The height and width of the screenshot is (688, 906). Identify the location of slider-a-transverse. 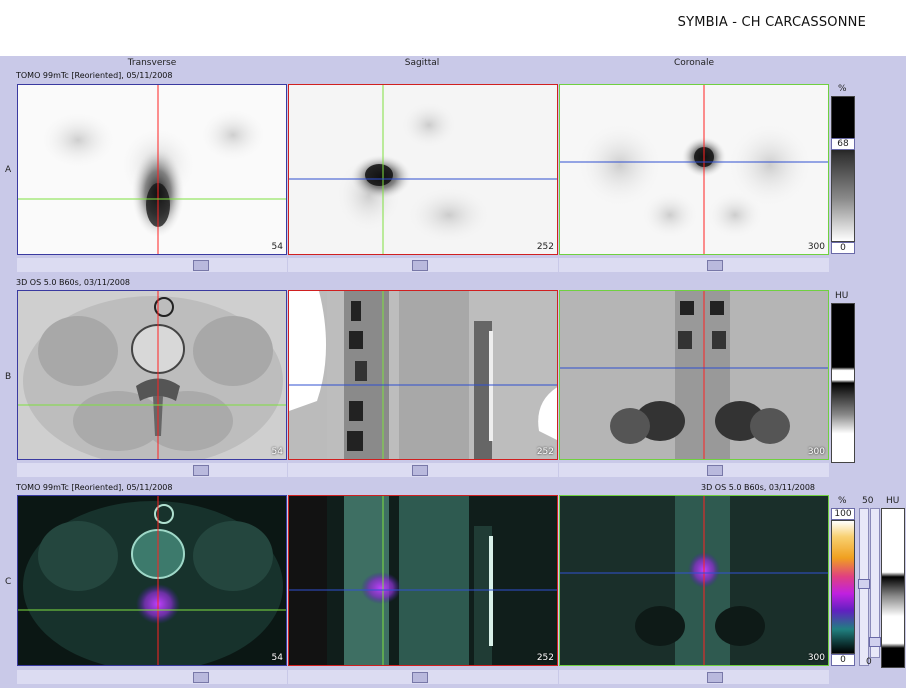
(152, 265).